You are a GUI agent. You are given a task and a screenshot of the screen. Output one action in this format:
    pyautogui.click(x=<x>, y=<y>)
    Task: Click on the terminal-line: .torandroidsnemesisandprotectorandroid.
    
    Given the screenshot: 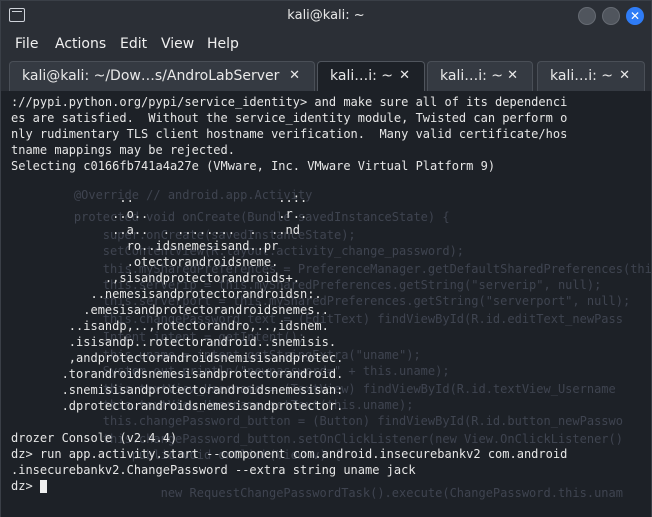 What is the action you would take?
    pyautogui.click(x=177, y=374)
    